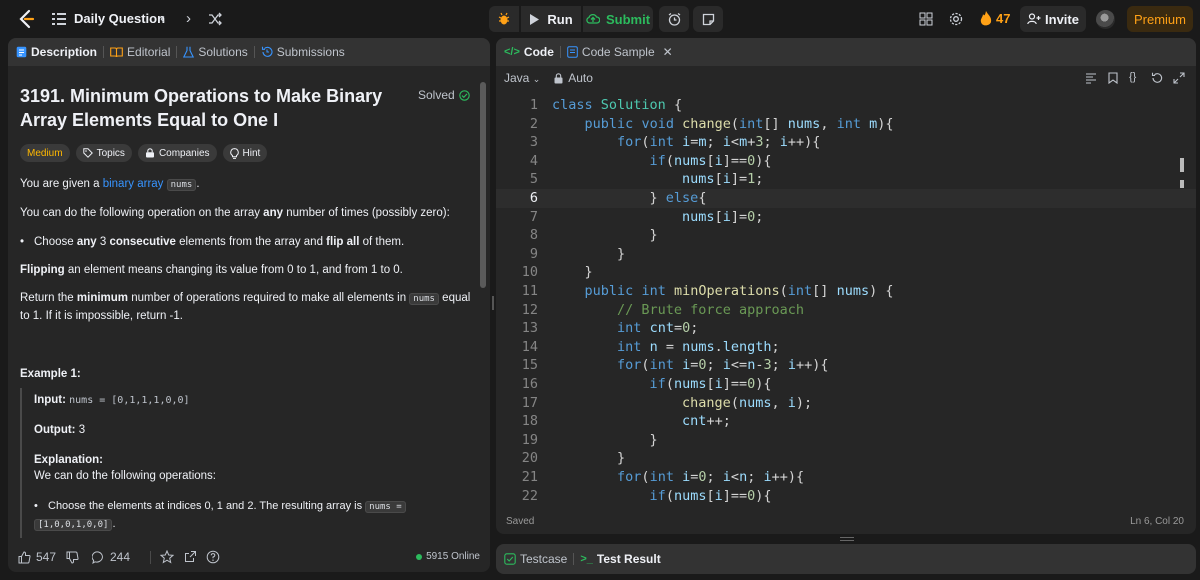  I want to click on code-line: 22 if(nums[i]==0){, so click(846, 496).